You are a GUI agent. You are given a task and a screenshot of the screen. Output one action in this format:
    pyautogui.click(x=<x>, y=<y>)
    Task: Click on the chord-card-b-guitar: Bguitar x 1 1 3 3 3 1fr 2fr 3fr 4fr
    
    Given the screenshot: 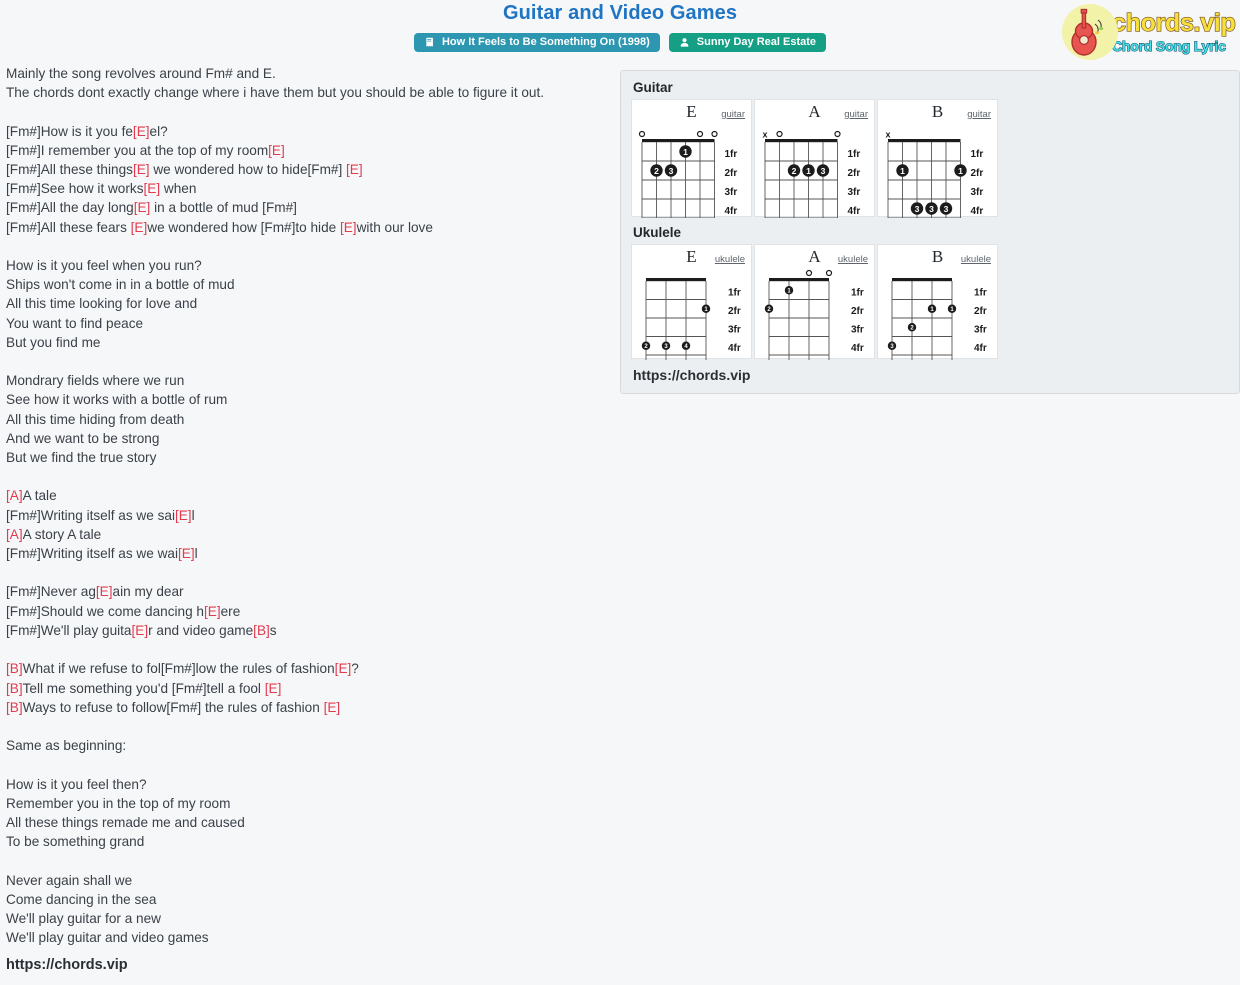 What is the action you would take?
    pyautogui.click(x=937, y=158)
    